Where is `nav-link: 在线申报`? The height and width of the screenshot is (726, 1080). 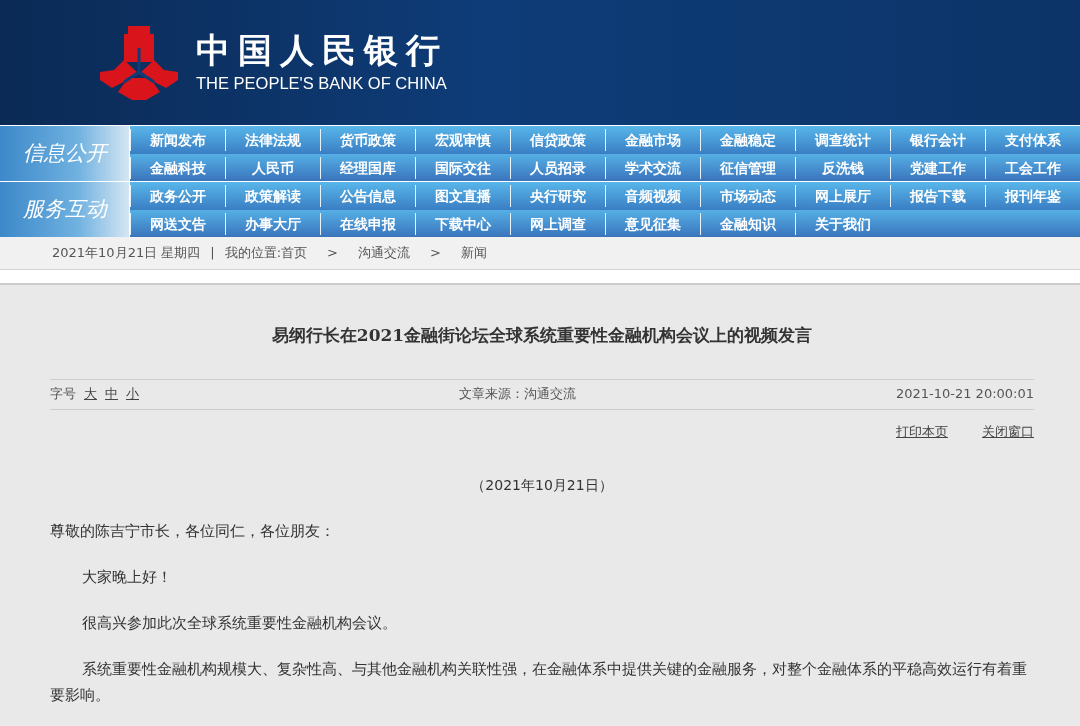 nav-link: 在线申报 is located at coordinates (367, 224).